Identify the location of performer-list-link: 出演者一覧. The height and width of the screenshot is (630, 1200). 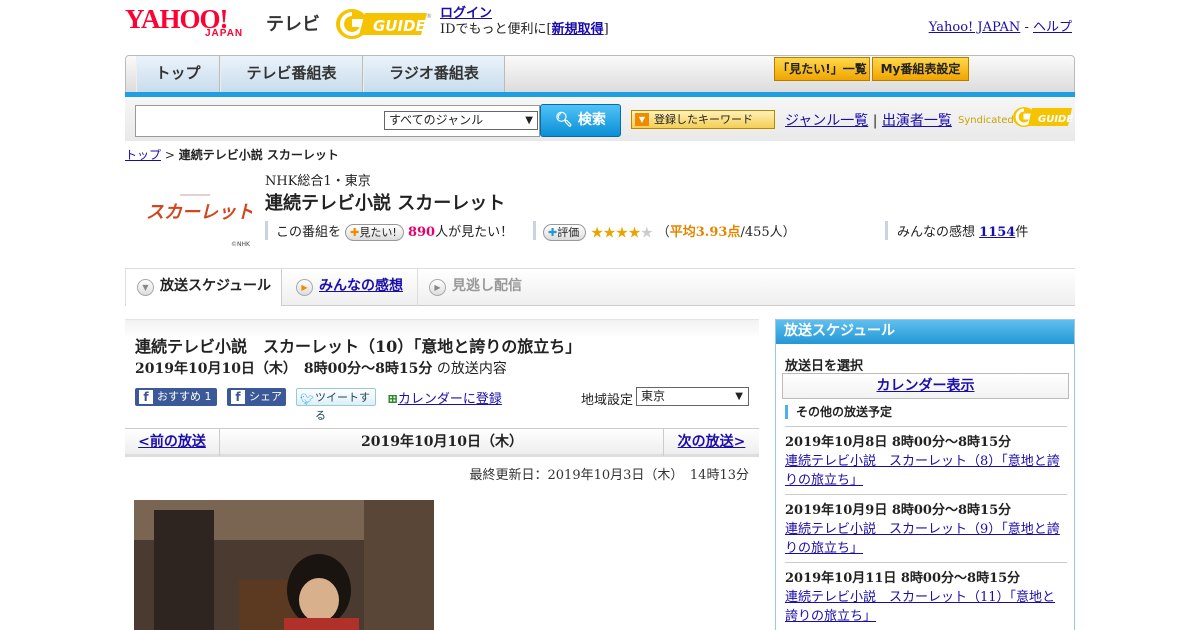
(917, 121).